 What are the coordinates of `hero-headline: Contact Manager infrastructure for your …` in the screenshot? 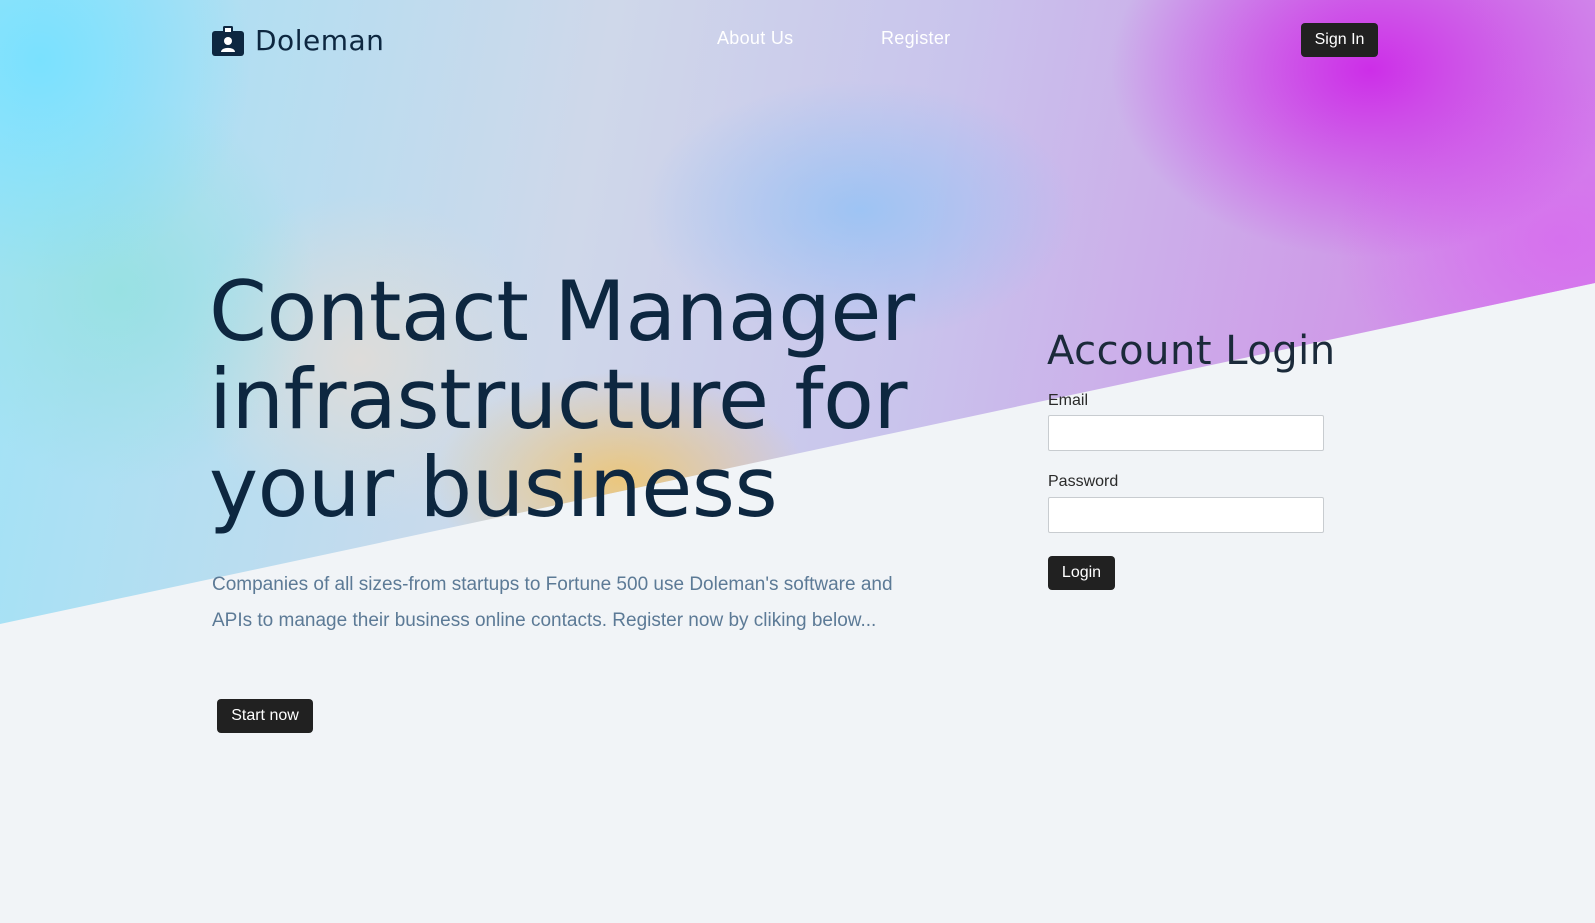 It's located at (562, 399).